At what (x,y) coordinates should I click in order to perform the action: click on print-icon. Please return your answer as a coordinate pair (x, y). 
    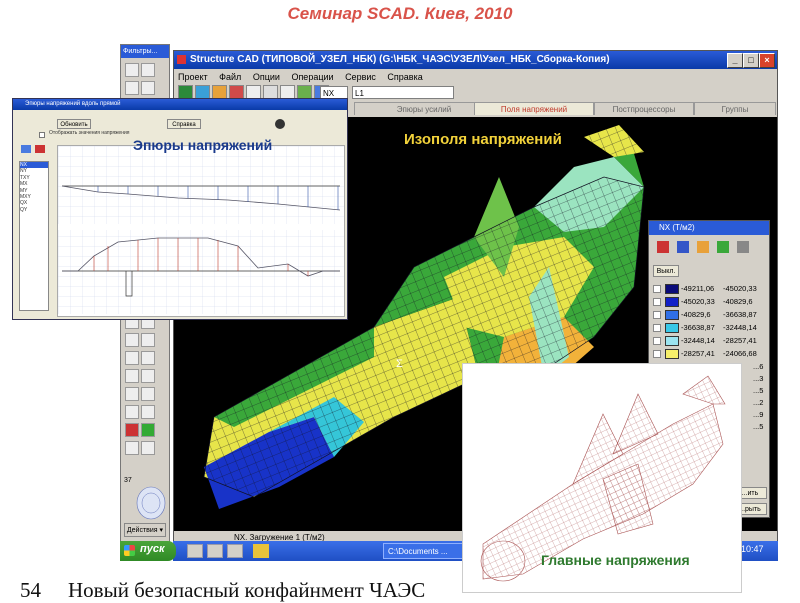
    Looking at the image, I should click on (280, 124).